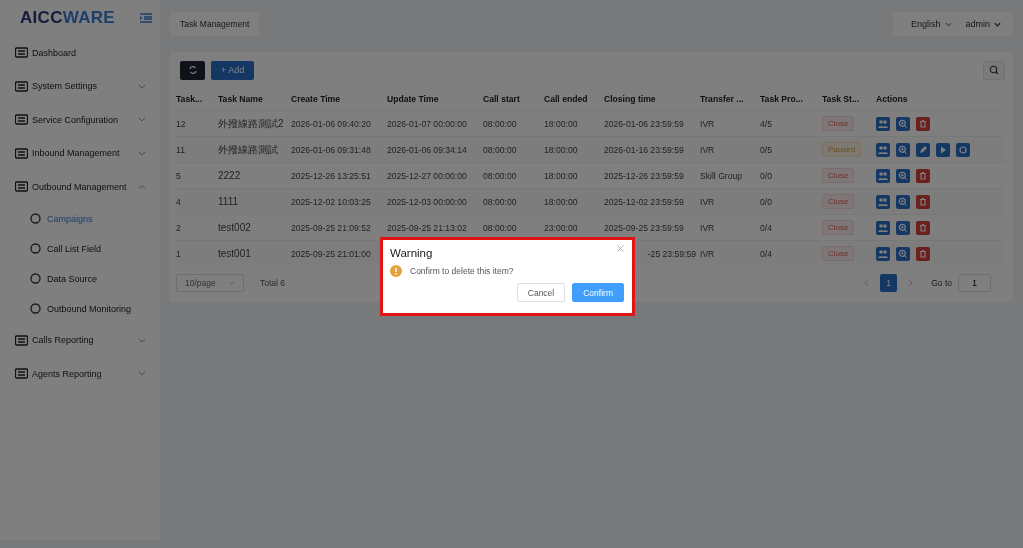  What do you see at coordinates (427, 149) in the screenshot?
I see `table-cell: 2026-01-06 09:34:14` at bounding box center [427, 149].